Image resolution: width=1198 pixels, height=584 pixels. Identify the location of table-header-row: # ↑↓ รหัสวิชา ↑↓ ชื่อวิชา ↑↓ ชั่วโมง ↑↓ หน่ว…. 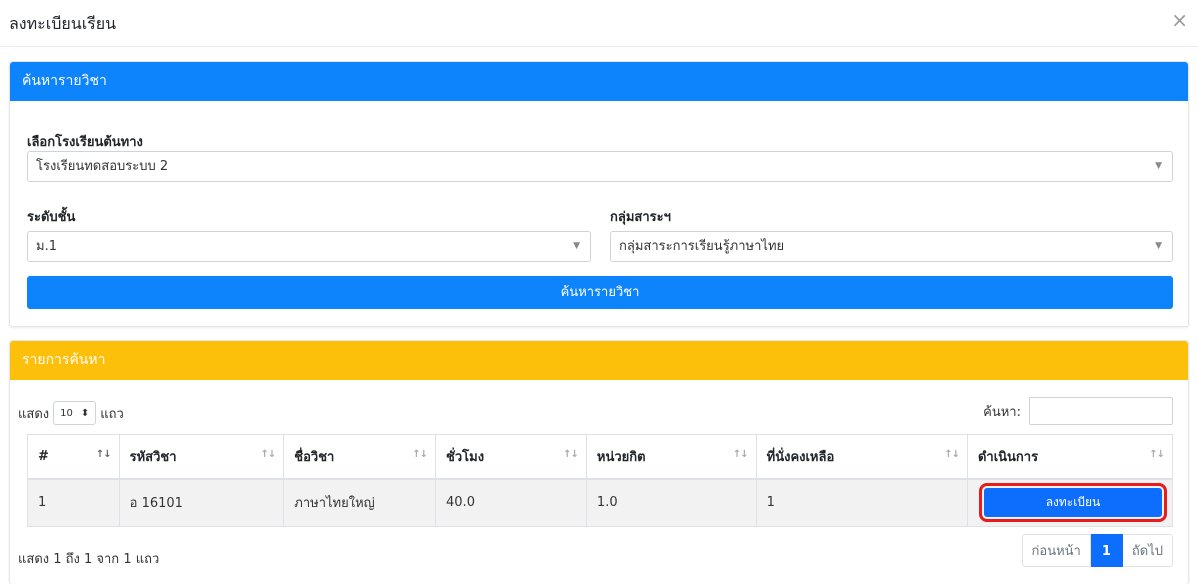
(600, 457).